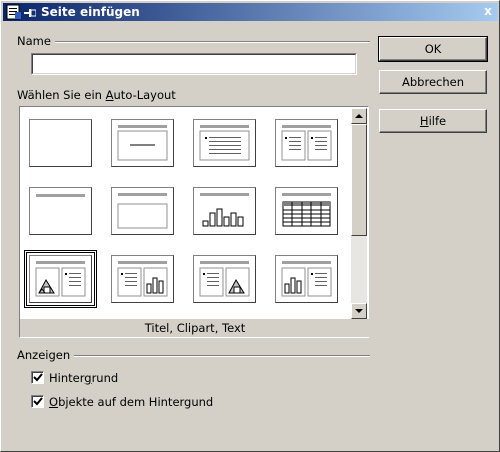 The width and height of the screenshot is (500, 452). What do you see at coordinates (136, 402) in the screenshot?
I see `obj-label-post: bjekte auf dem Hintergund` at bounding box center [136, 402].